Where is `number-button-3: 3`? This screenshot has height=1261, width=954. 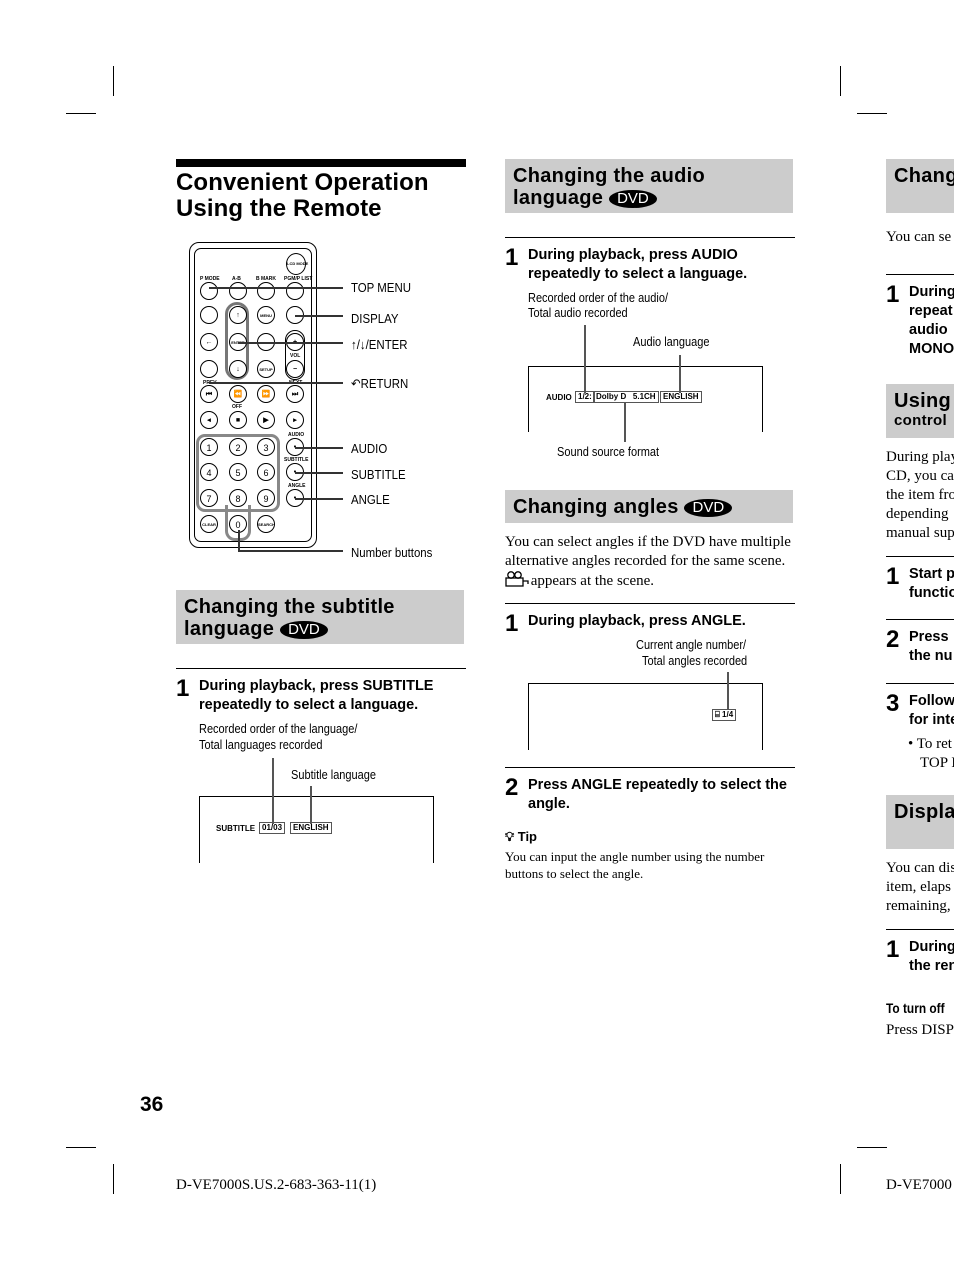 number-button-3: 3 is located at coordinates (266, 447).